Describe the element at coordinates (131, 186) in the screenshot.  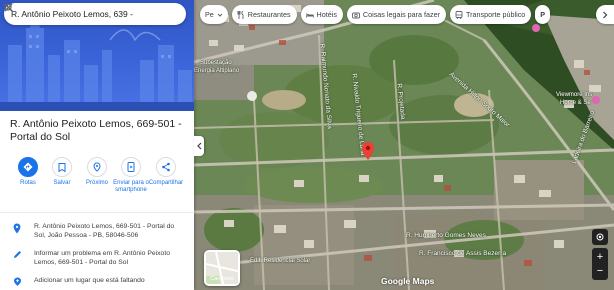
I see `send-to-phone-label: Enviar para o smartphone` at that location.